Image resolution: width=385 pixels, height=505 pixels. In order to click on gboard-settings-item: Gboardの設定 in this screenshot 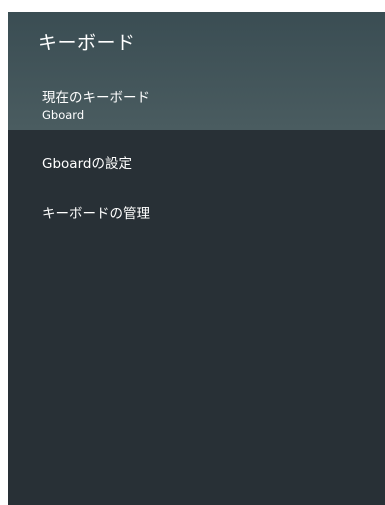, I will do `click(196, 161)`.